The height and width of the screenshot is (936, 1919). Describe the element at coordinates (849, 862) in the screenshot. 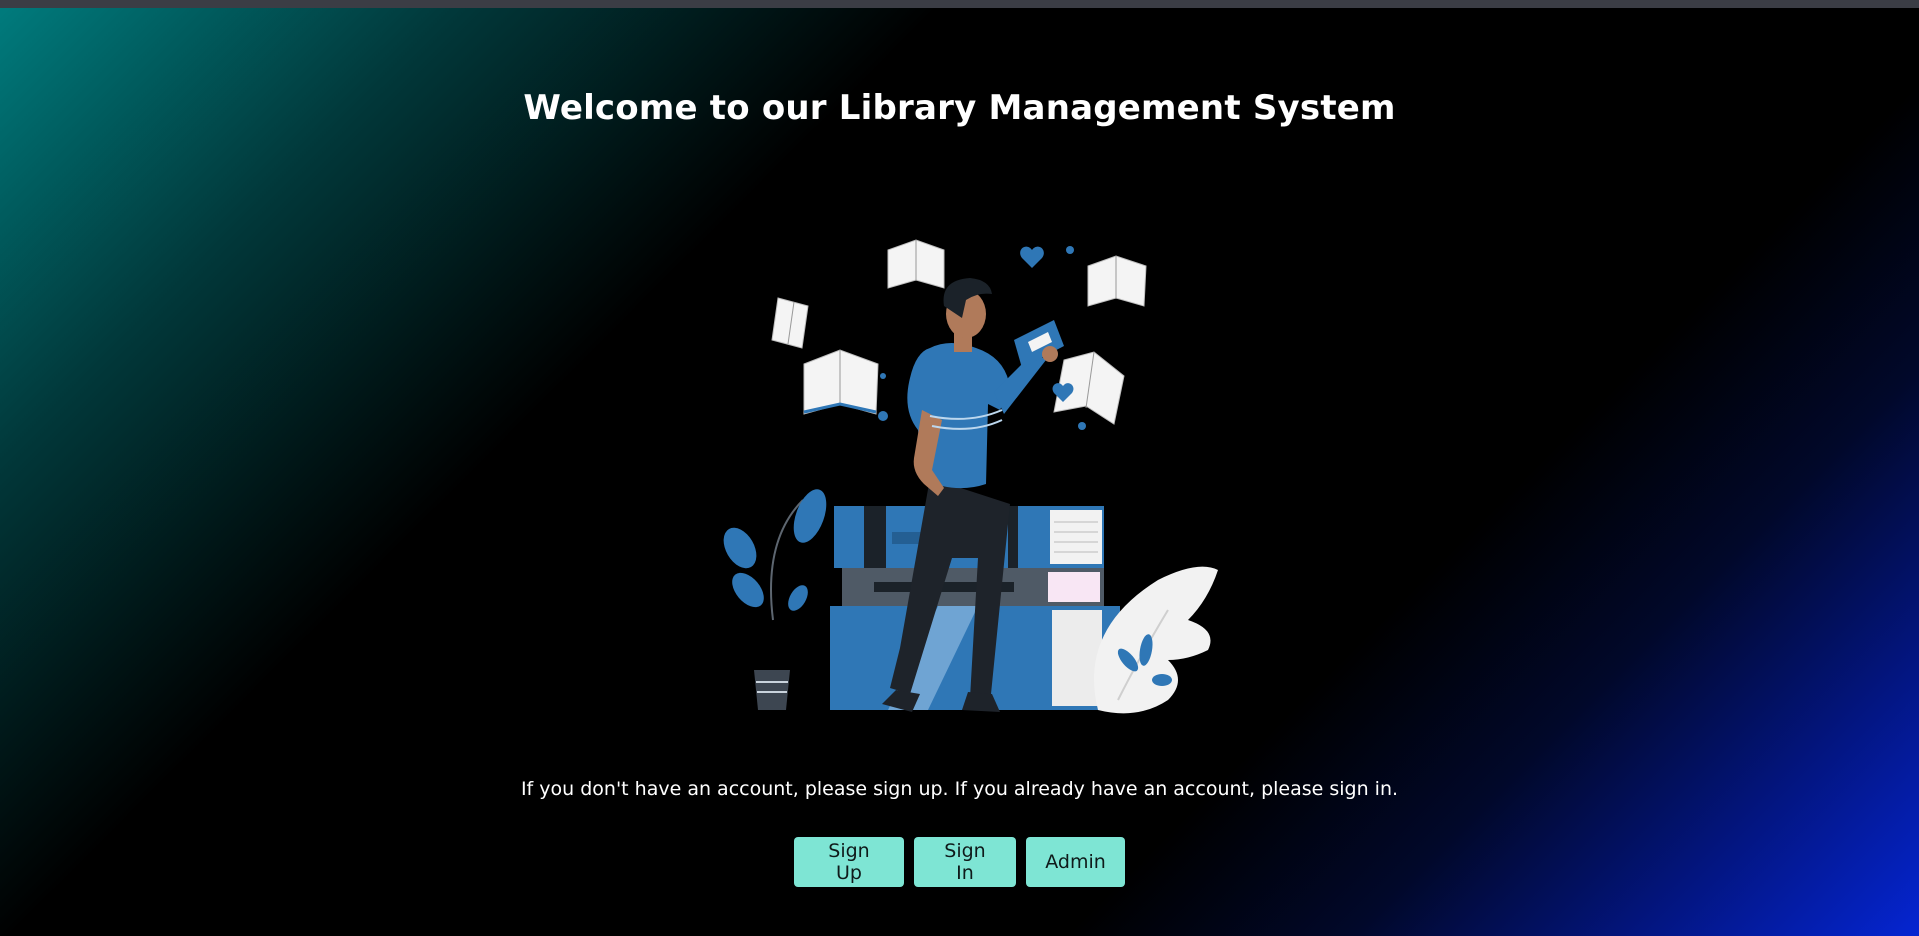

I see `sign-up-button: Sign Up` at that location.